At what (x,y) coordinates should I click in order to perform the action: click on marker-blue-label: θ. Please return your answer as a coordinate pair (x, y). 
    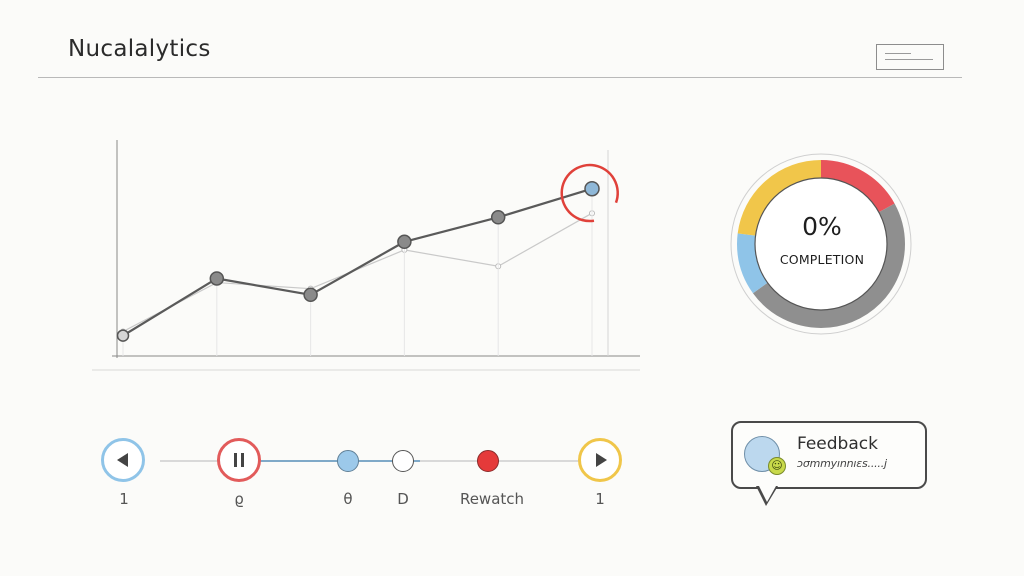
    Looking at the image, I should click on (348, 499).